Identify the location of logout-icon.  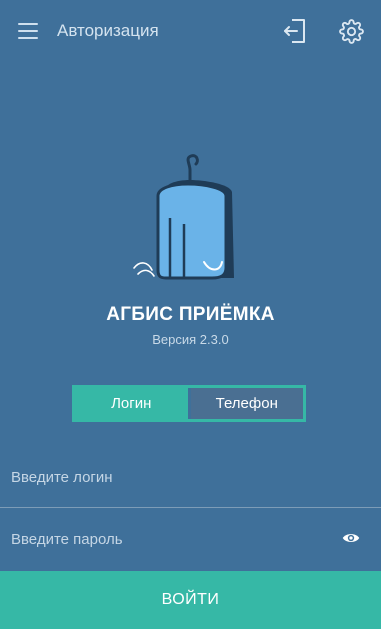
(295, 31).